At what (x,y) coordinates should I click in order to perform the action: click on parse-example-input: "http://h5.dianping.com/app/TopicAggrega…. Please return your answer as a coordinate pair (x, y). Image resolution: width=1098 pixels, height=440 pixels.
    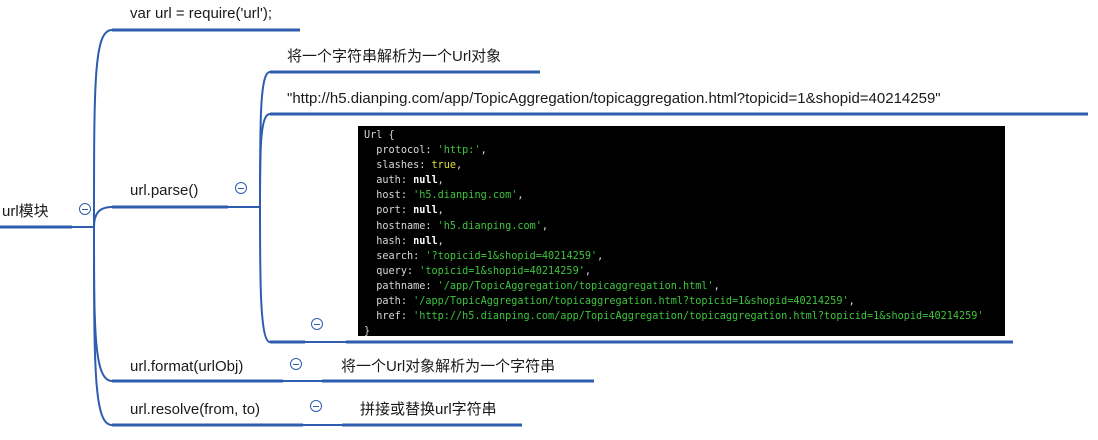
    Looking at the image, I should click on (614, 98).